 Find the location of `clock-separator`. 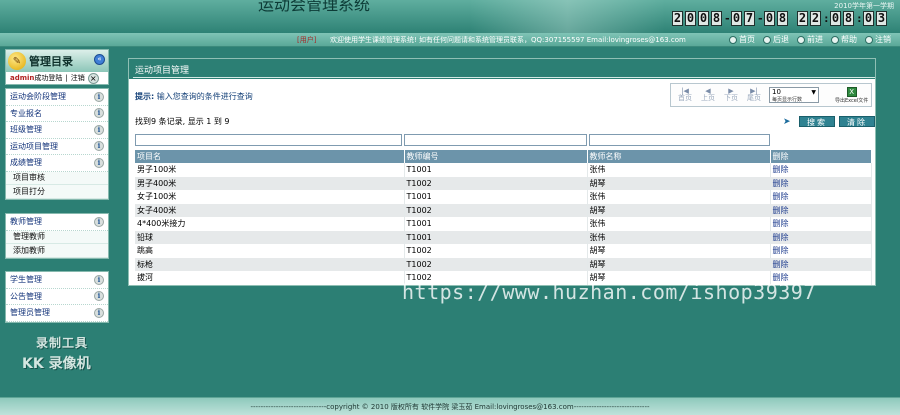

clock-separator is located at coordinates (792, 18).